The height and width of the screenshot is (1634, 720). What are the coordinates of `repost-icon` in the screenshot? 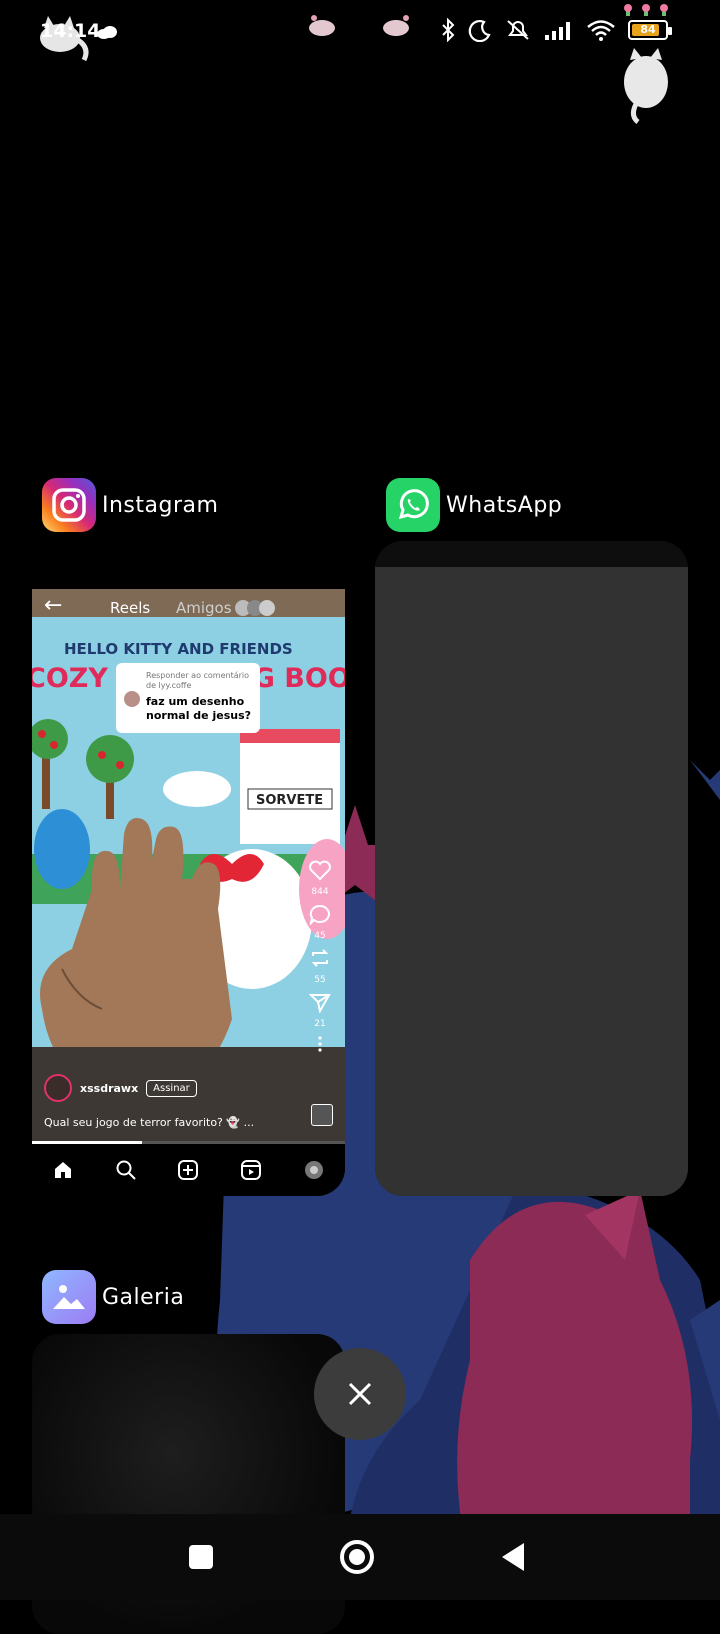 It's located at (320, 958).